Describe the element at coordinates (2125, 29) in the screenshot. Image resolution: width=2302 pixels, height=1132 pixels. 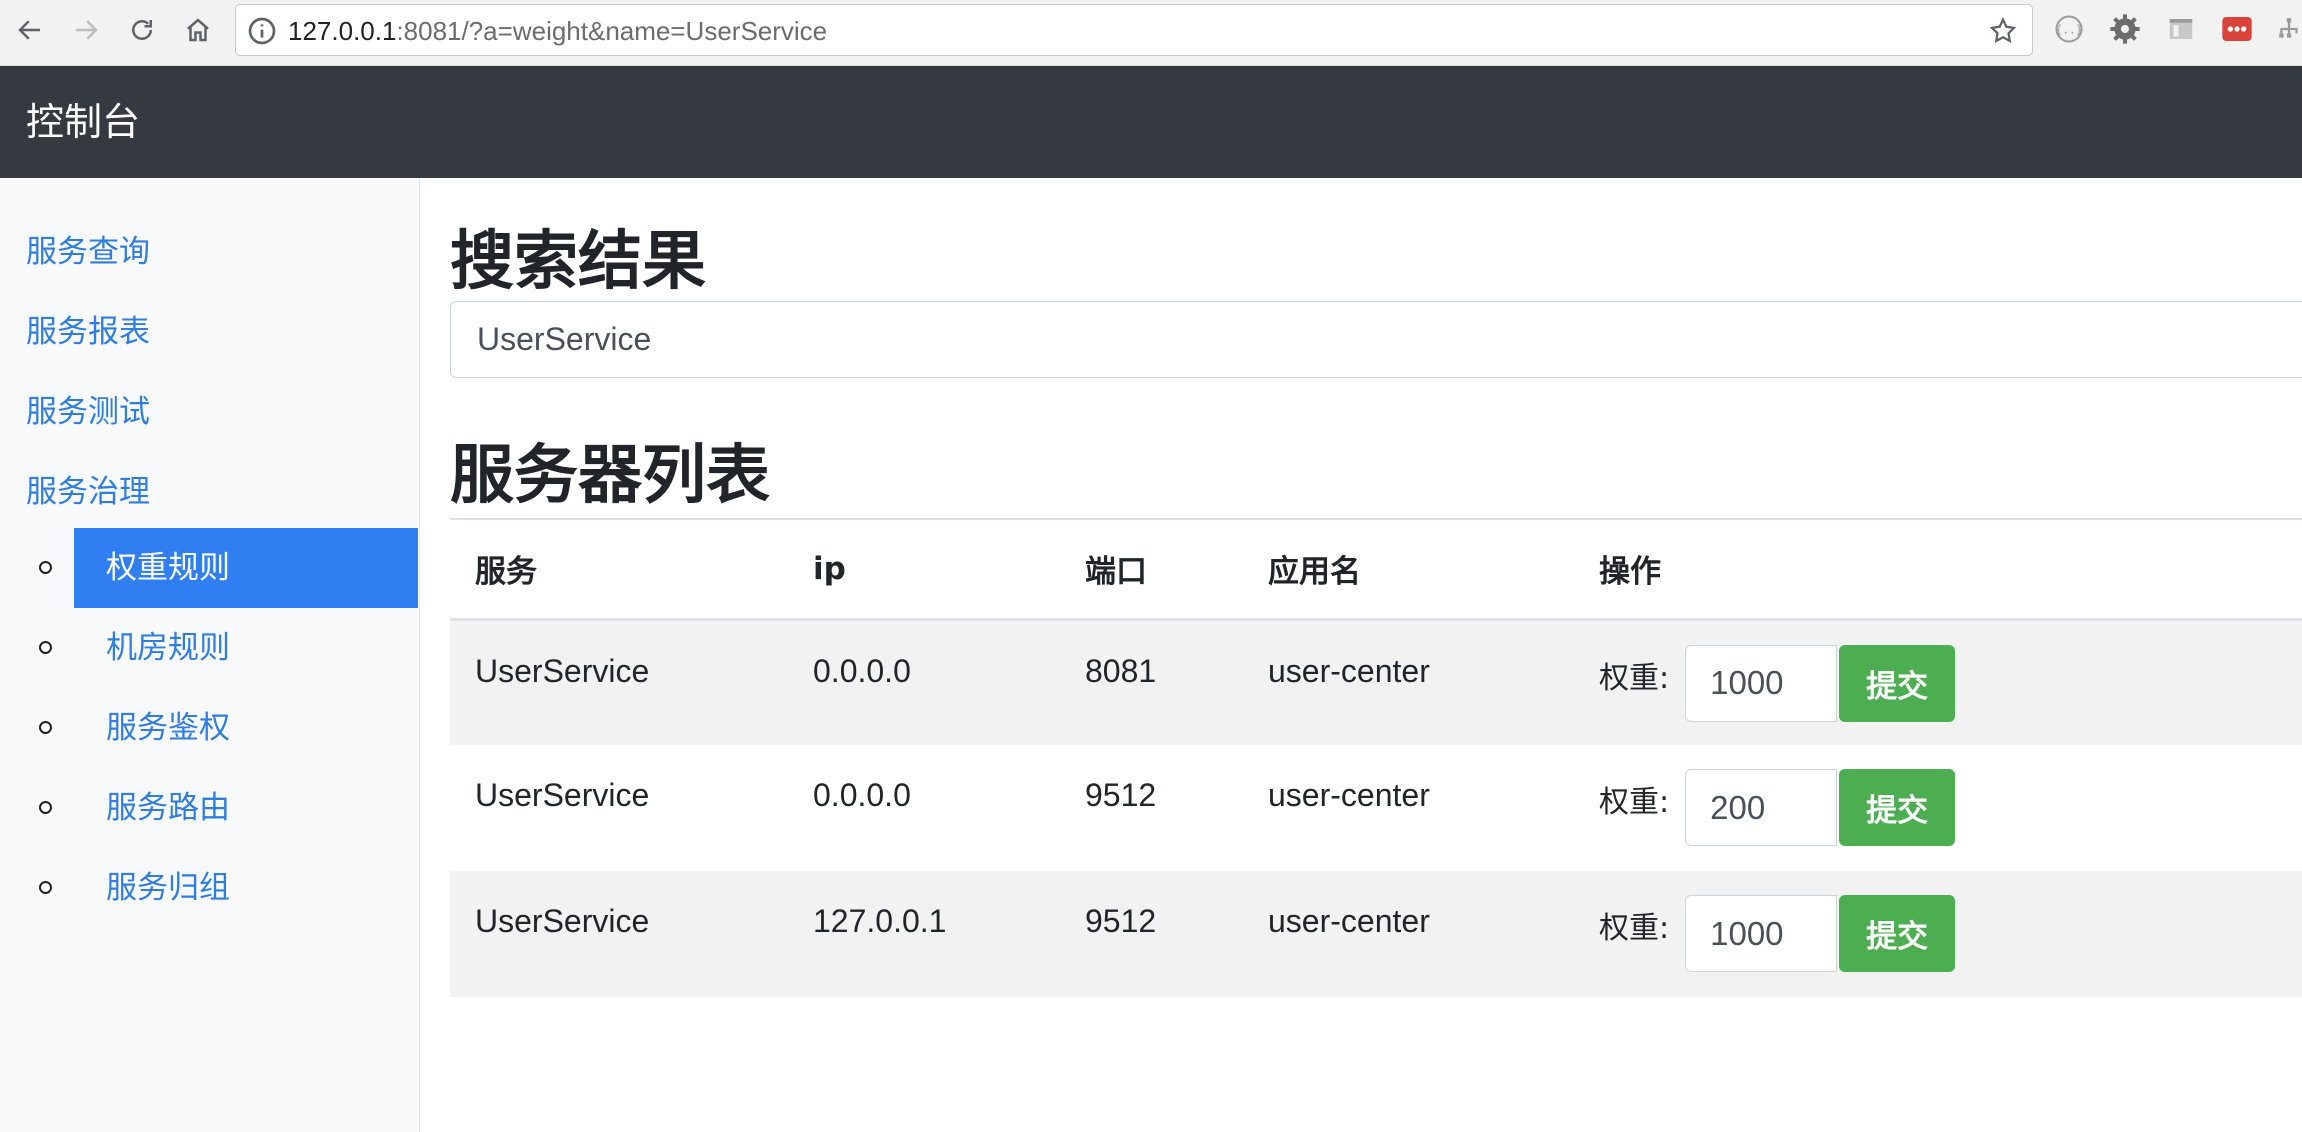
I see `gear-icon` at that location.